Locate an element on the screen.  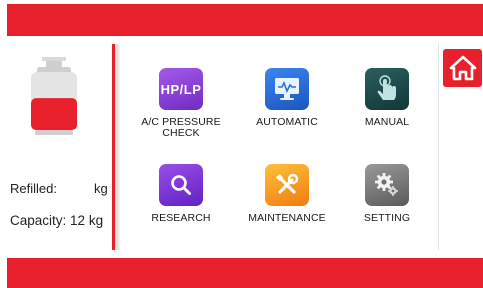
gear-icon is located at coordinates (387, 185).